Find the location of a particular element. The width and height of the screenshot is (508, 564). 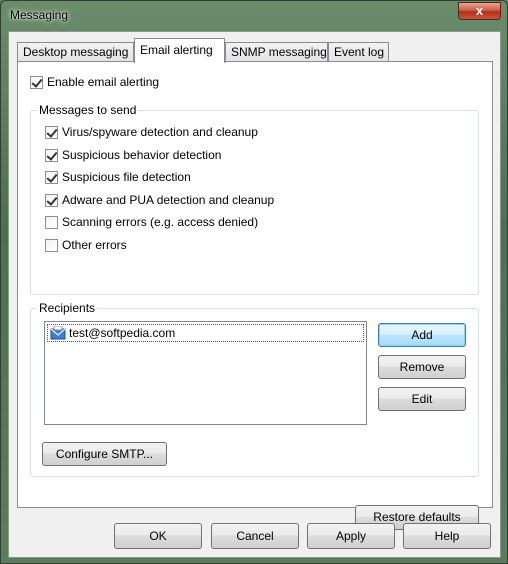

title-bar: Messaging x is located at coordinates (254, 16).